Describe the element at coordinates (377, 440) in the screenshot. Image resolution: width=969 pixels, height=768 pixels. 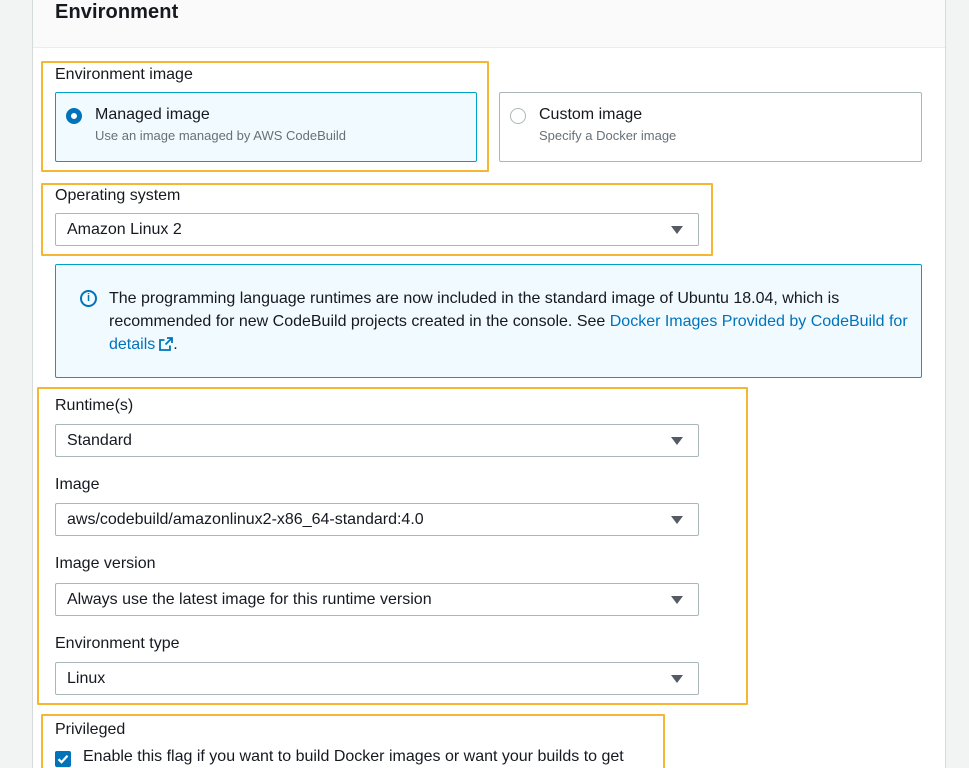
I see `runtime-select: Standard` at that location.